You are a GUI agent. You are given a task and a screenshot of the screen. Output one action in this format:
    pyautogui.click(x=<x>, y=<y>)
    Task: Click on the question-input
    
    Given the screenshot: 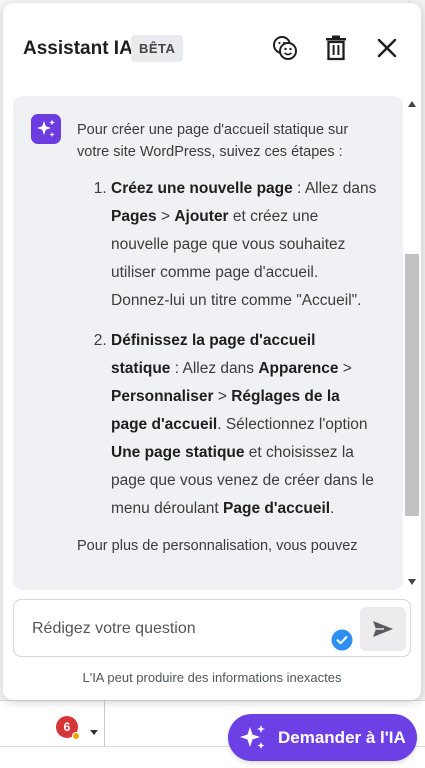 What is the action you would take?
    pyautogui.click(x=177, y=629)
    